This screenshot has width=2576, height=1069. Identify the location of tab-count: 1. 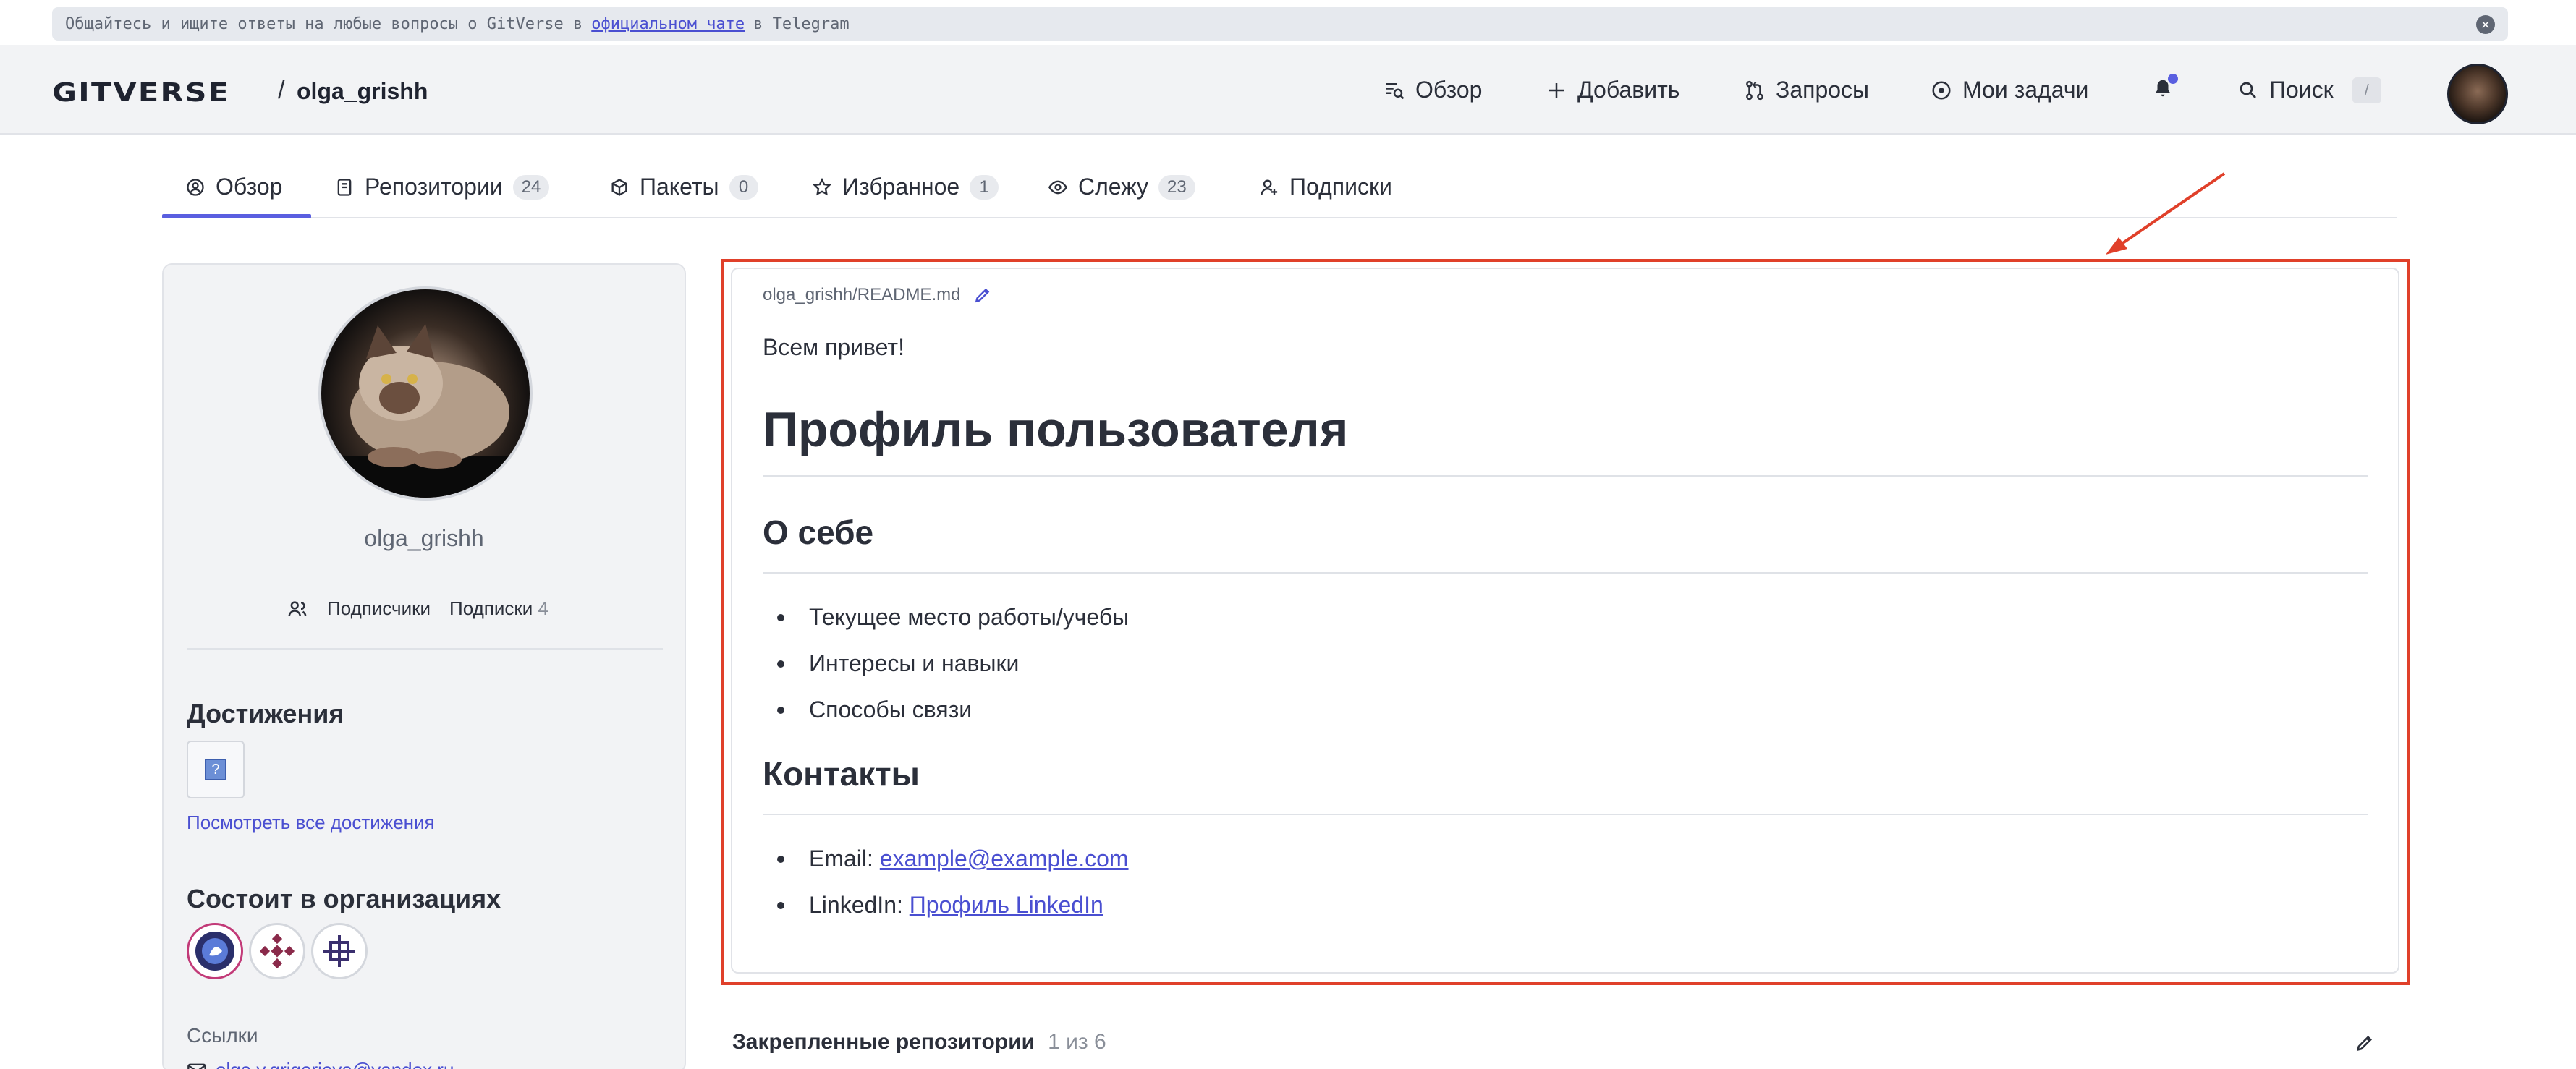
(985, 187).